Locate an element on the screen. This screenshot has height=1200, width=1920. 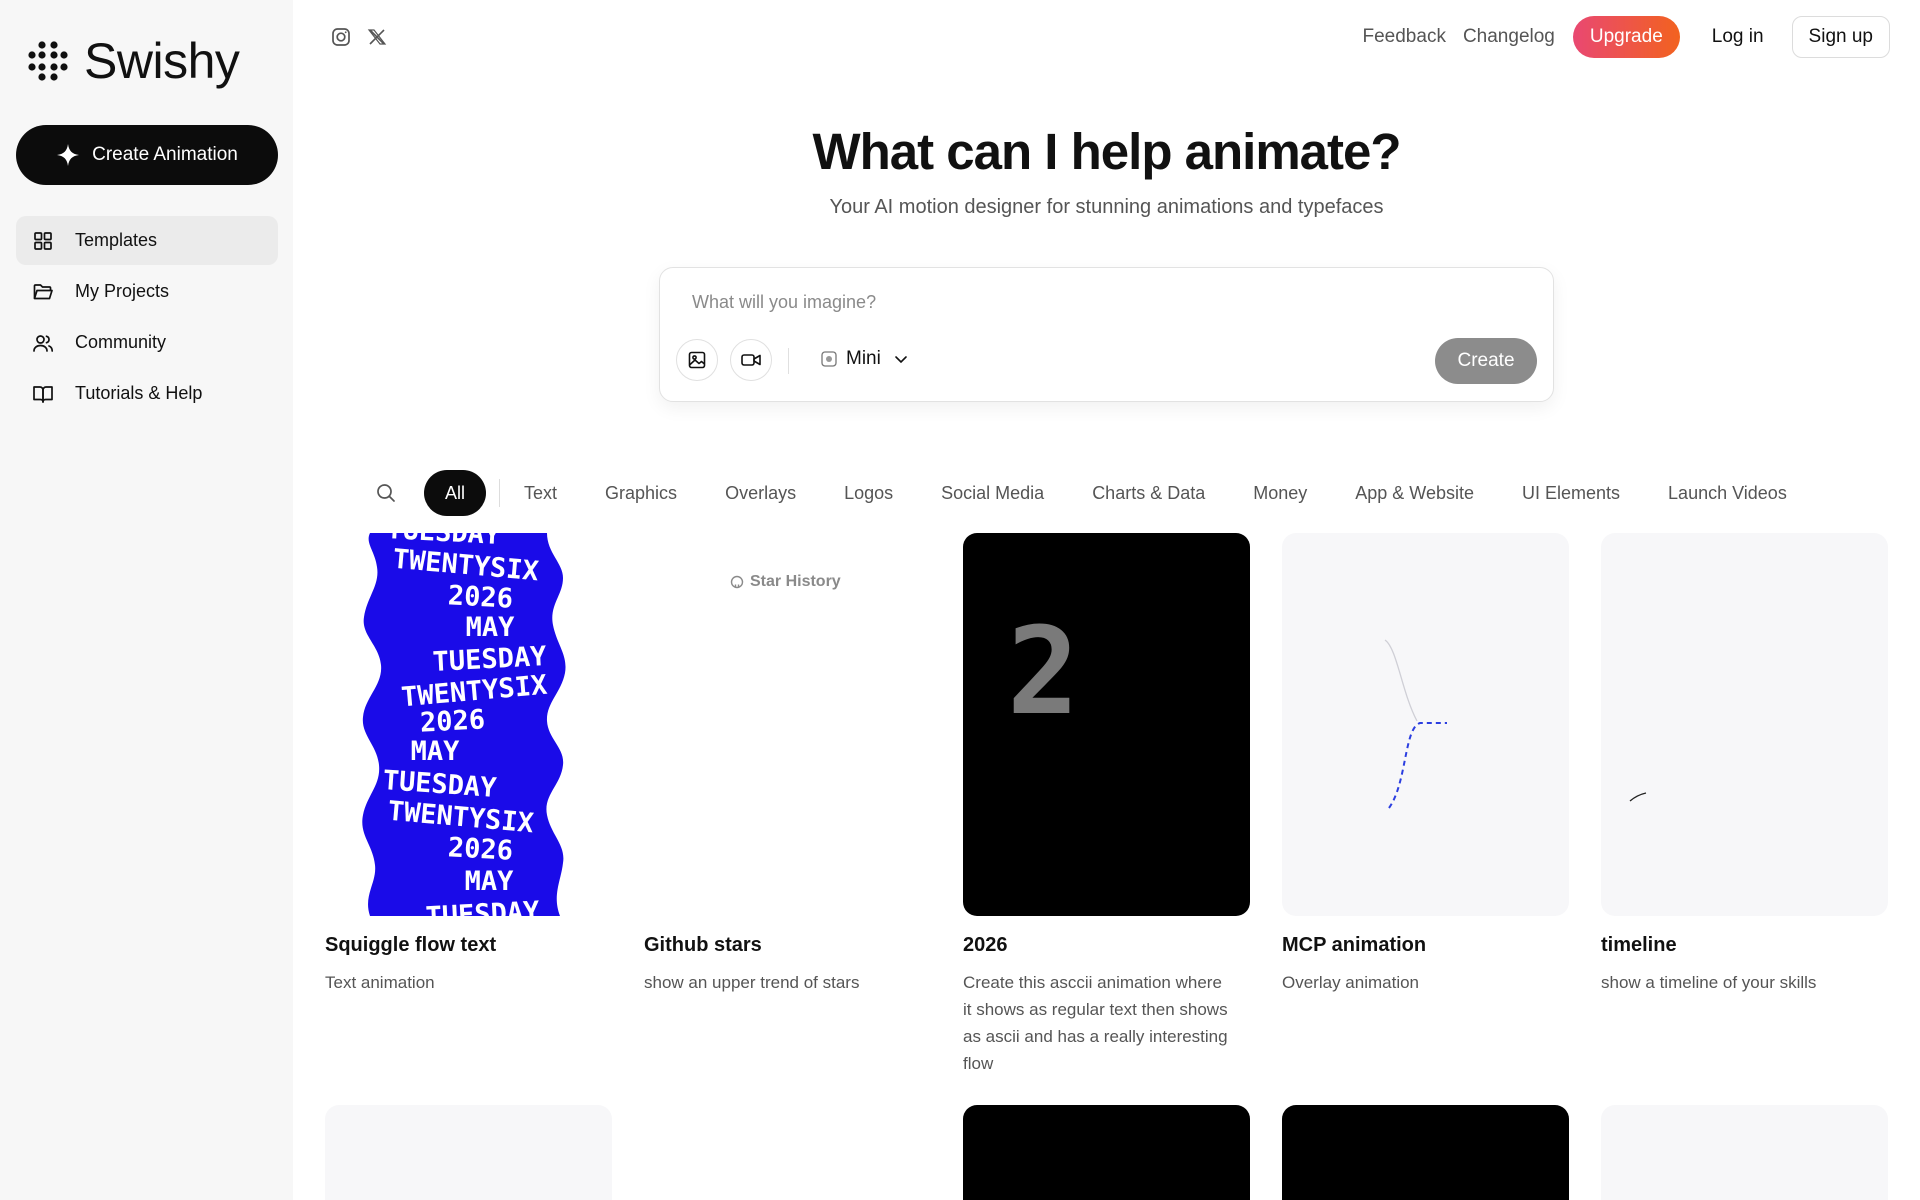
star-history-label: Star History is located at coordinates (785, 582).